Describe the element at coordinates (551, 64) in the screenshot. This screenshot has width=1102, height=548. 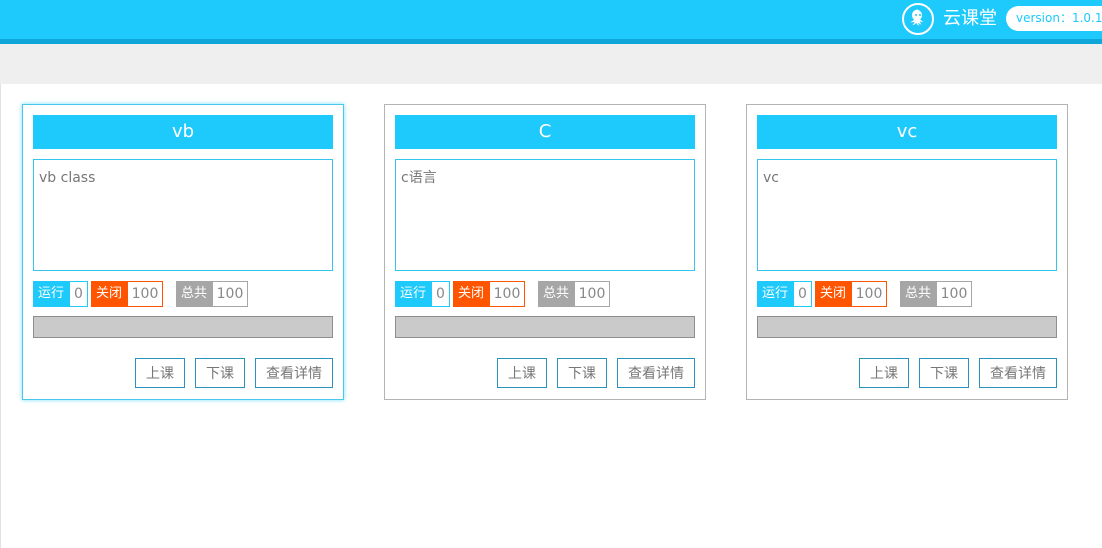
I see `toolbar-strip` at that location.